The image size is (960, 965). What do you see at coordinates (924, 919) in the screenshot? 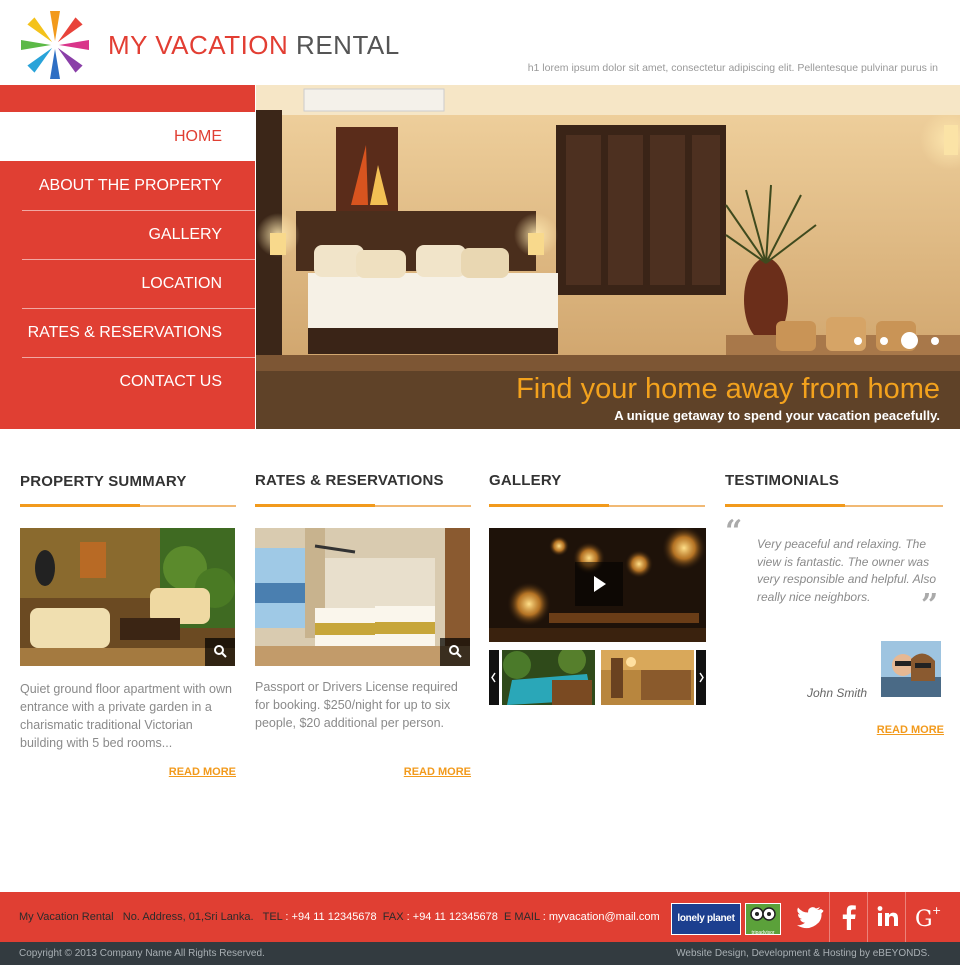
I see `svg-text: G` at bounding box center [924, 919].